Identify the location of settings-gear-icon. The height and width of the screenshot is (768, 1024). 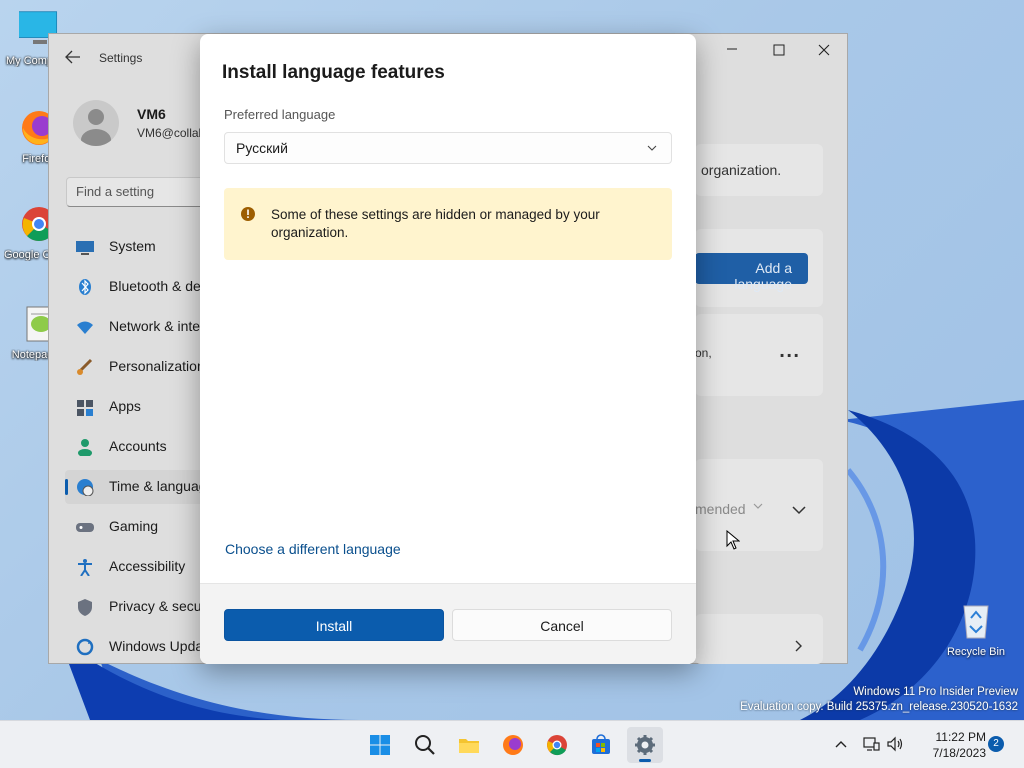
(645, 745).